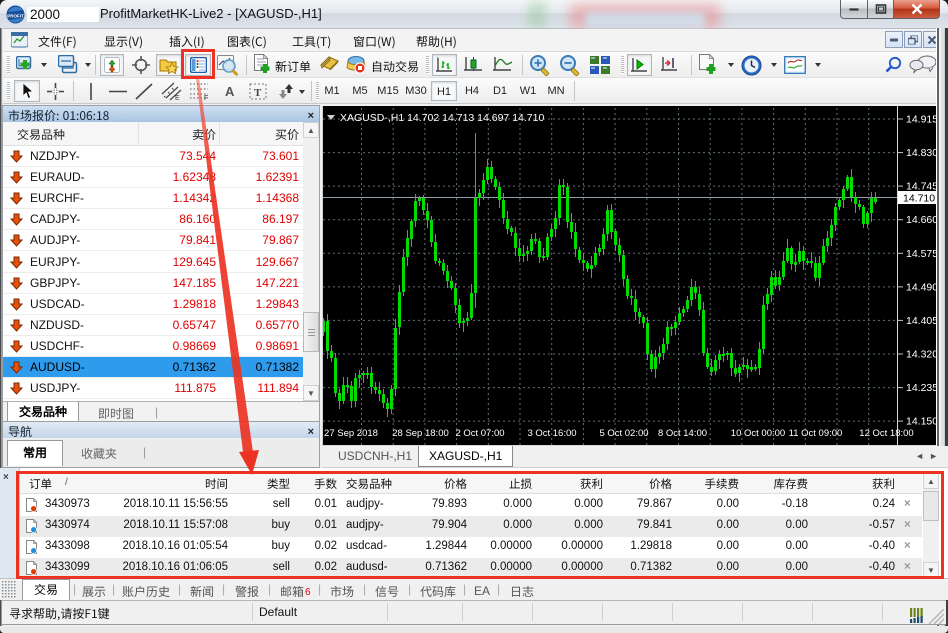 This screenshot has width=948, height=633. What do you see at coordinates (351, 433) in the screenshot?
I see `svg-text: 27 Sep 2018` at bounding box center [351, 433].